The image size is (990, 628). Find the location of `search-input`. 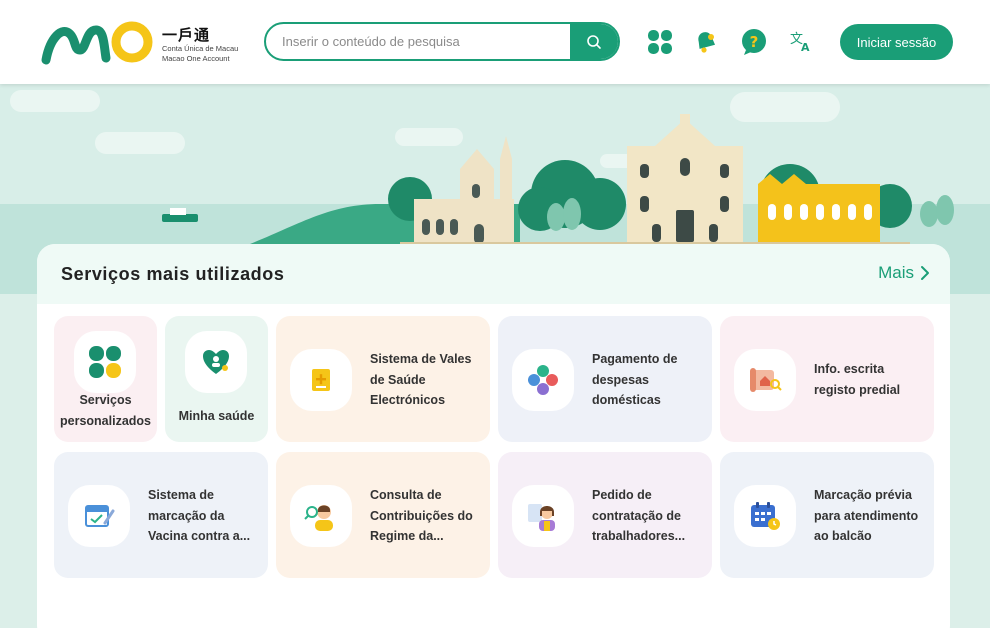

search-input is located at coordinates (418, 41).